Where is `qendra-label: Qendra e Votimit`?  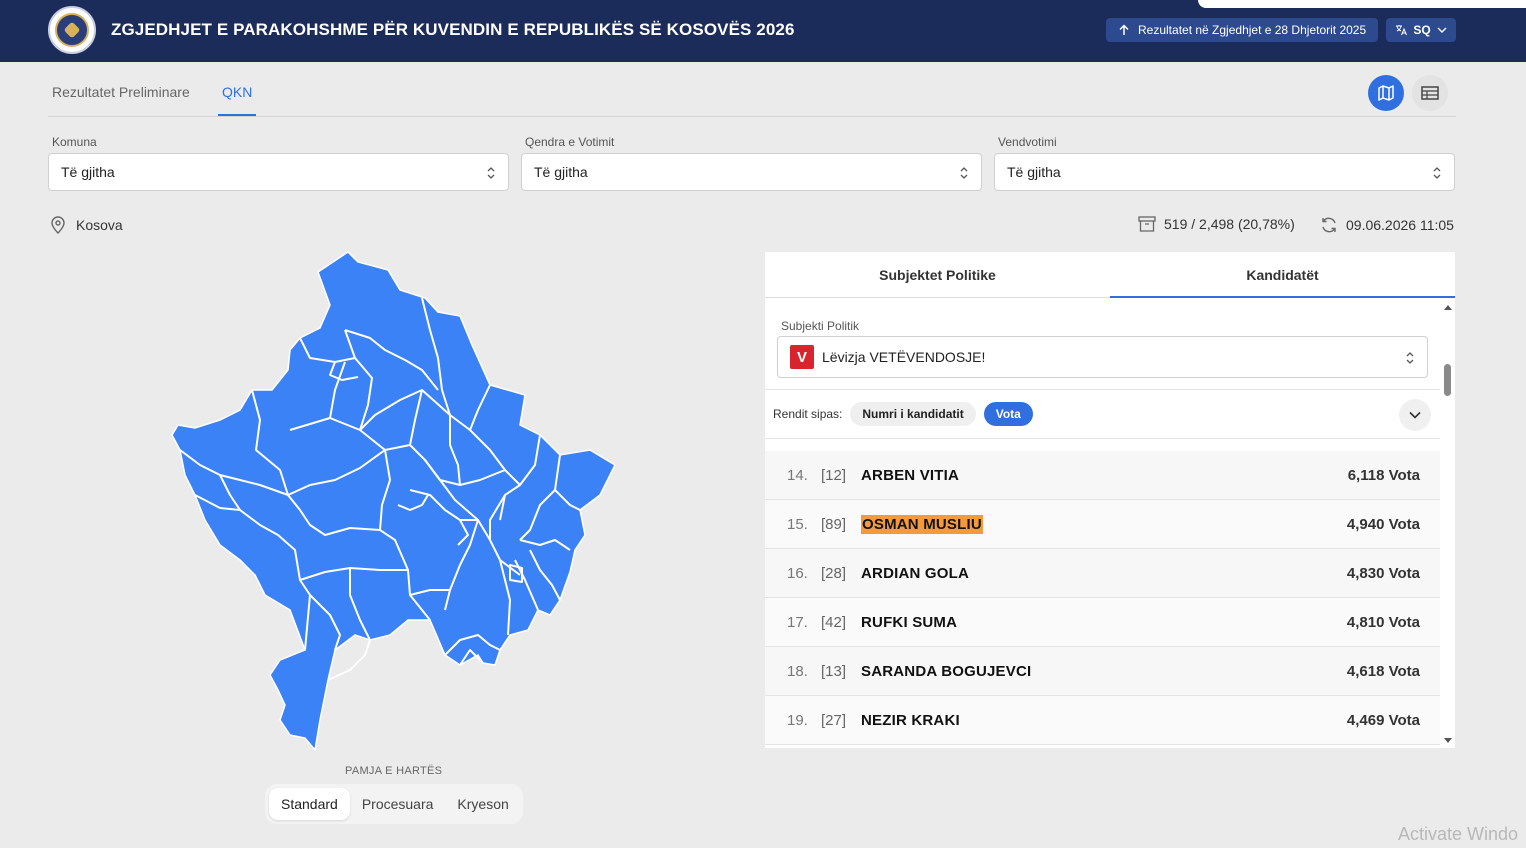
qendra-label: Qendra e Votimit is located at coordinates (570, 142).